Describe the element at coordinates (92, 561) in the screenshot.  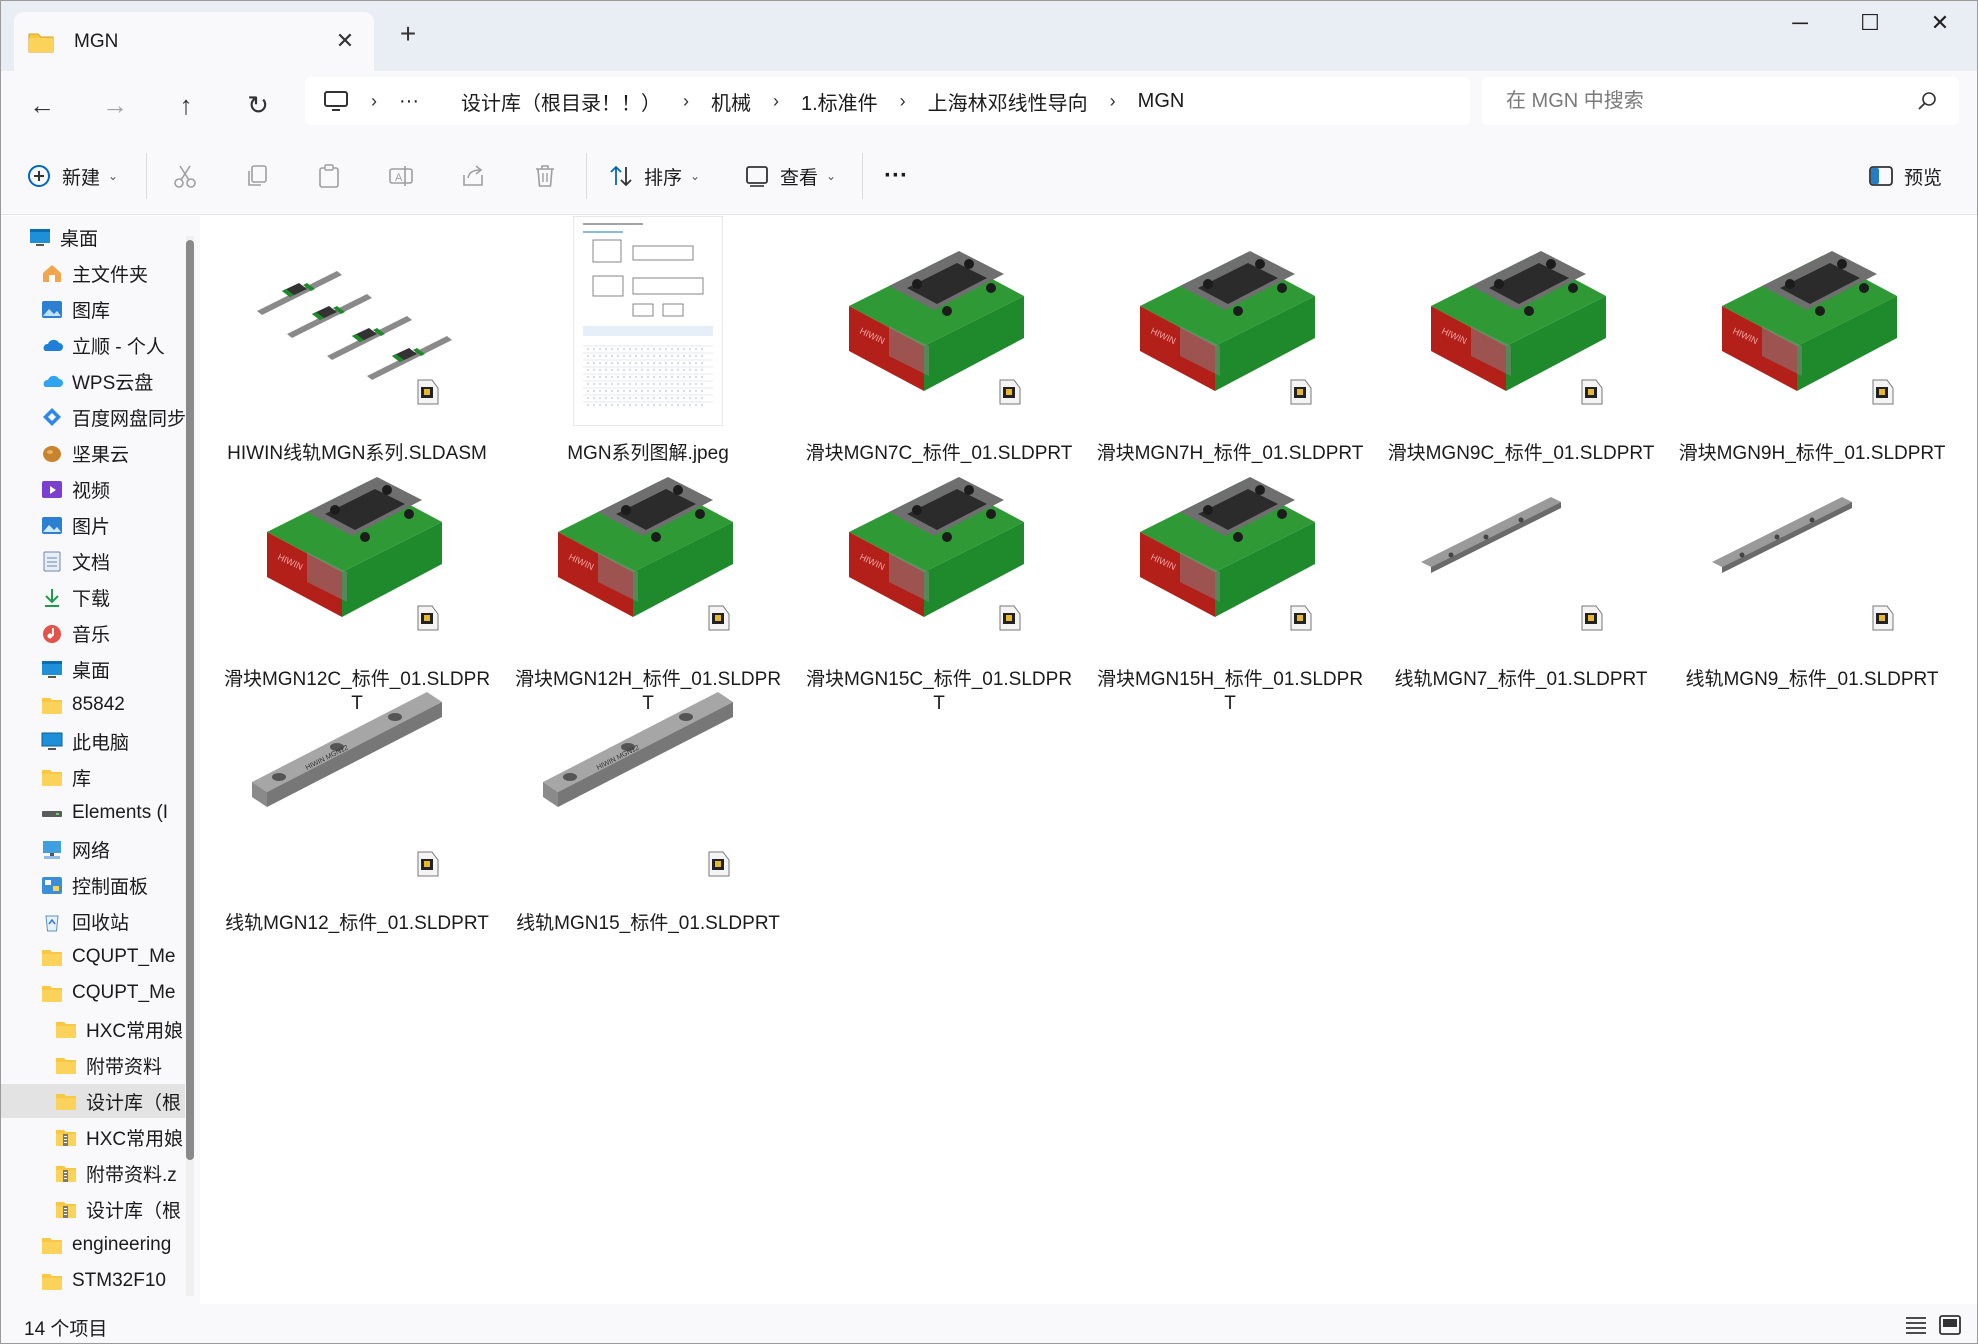
I see `sidebar-item: 文档` at that location.